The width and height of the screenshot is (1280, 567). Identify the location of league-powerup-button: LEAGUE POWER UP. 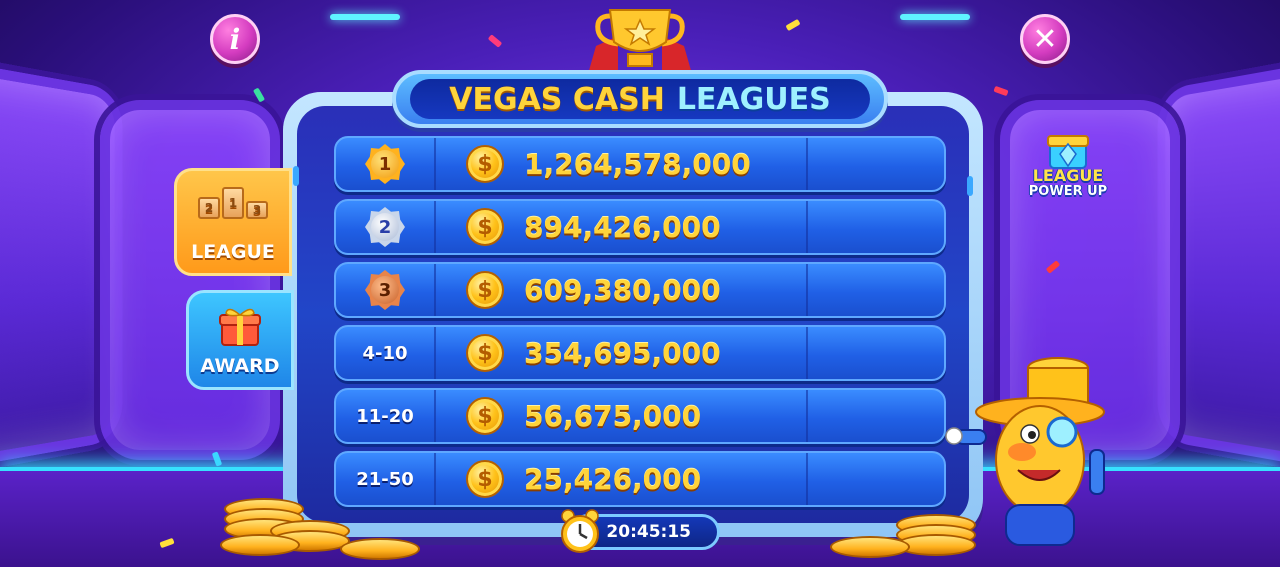
(1068, 173).